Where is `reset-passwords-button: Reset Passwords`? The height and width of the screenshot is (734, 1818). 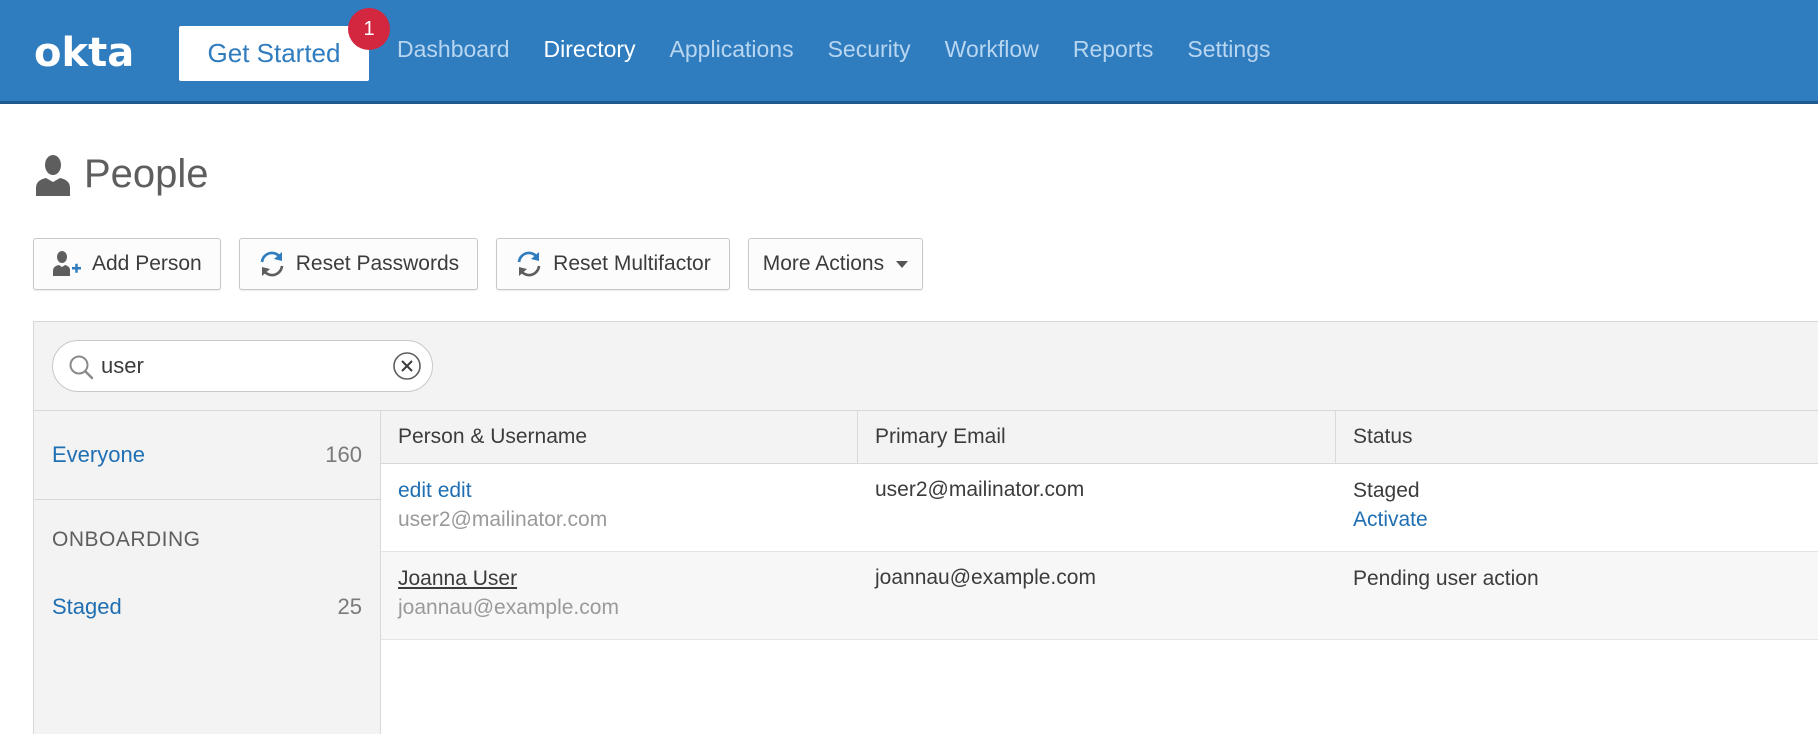 reset-passwords-button: Reset Passwords is located at coordinates (358, 264).